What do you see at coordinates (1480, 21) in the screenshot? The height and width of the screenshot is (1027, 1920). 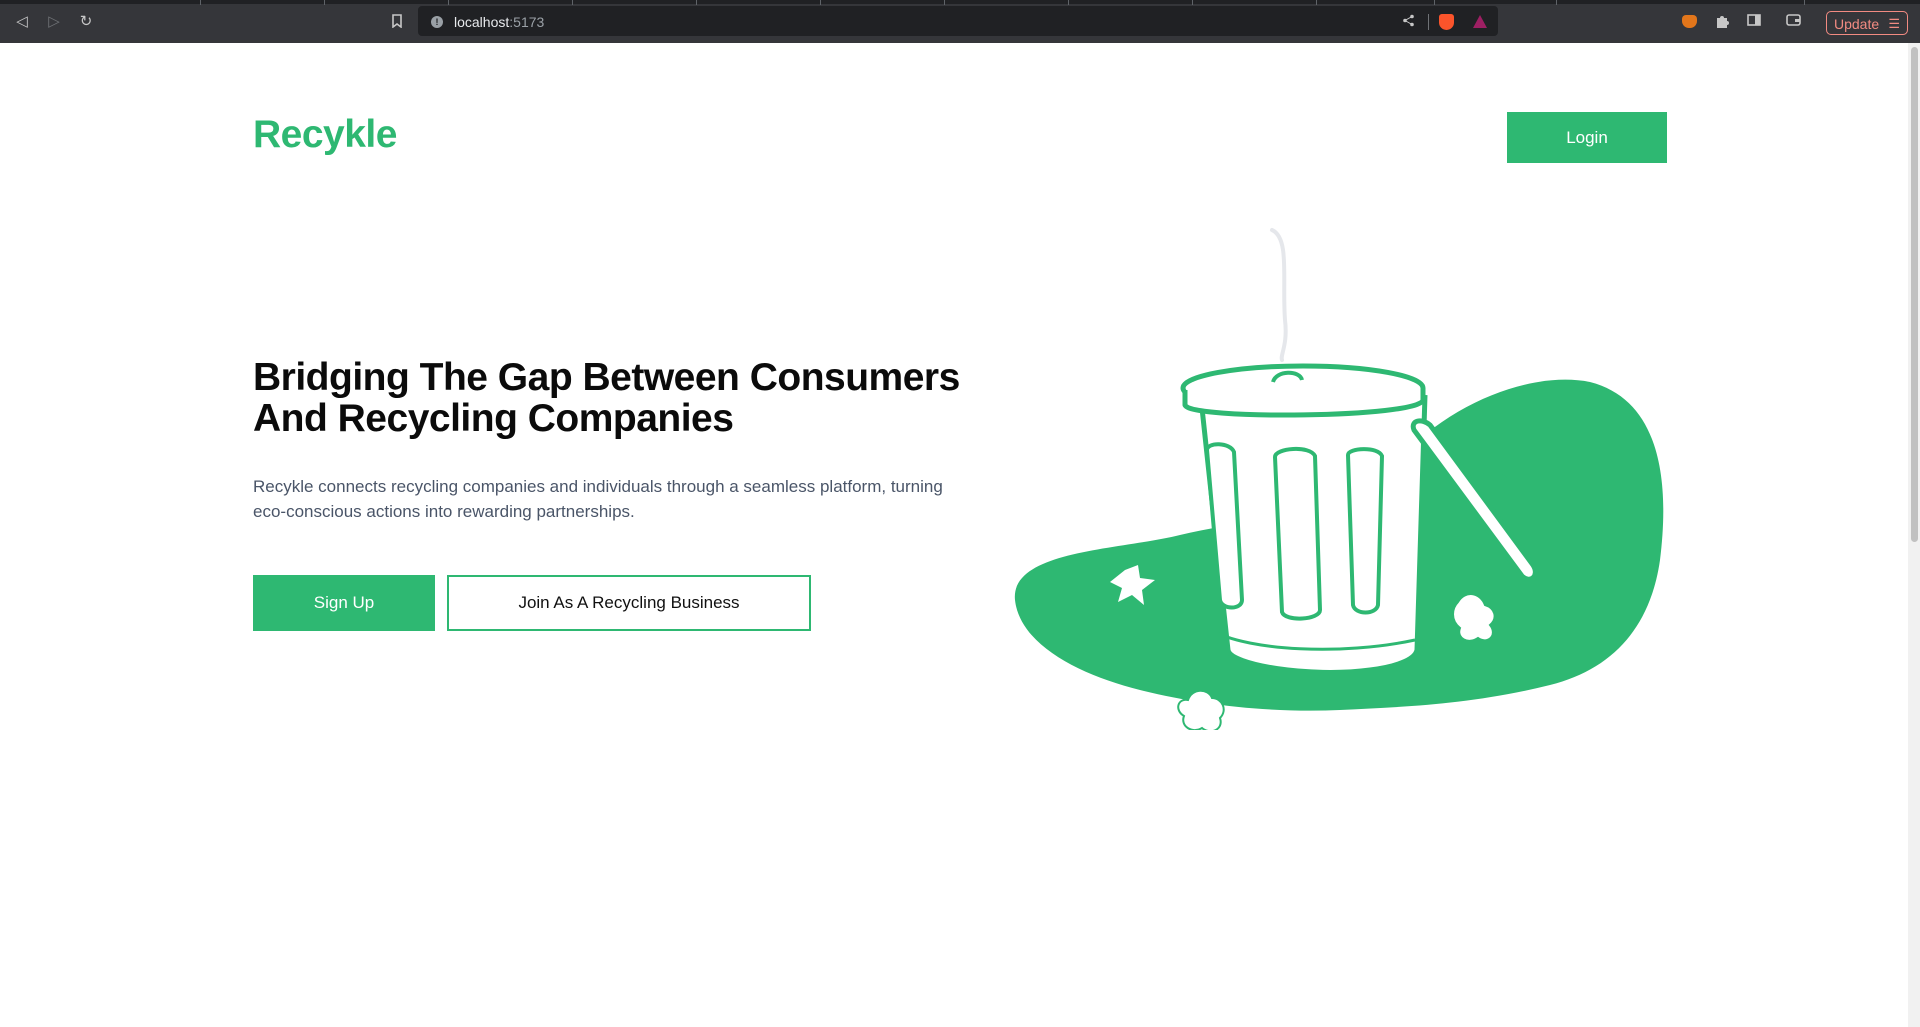 I see `brave-rewards-icon` at bounding box center [1480, 21].